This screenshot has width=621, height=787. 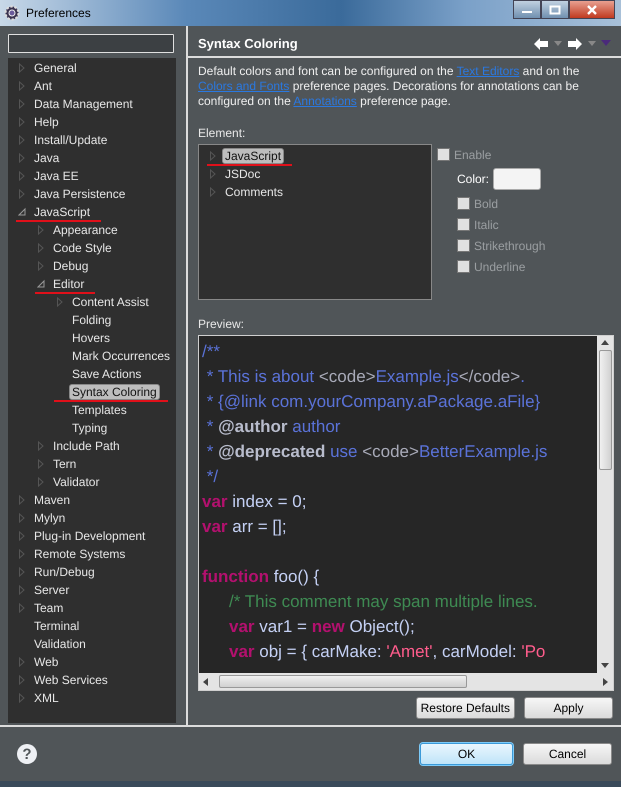 I want to click on down-arrow-icon, so click(x=605, y=666).